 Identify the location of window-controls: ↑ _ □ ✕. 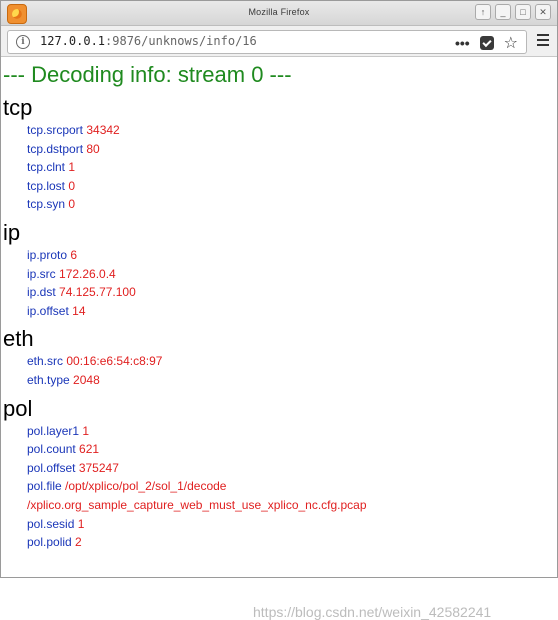
(513, 12).